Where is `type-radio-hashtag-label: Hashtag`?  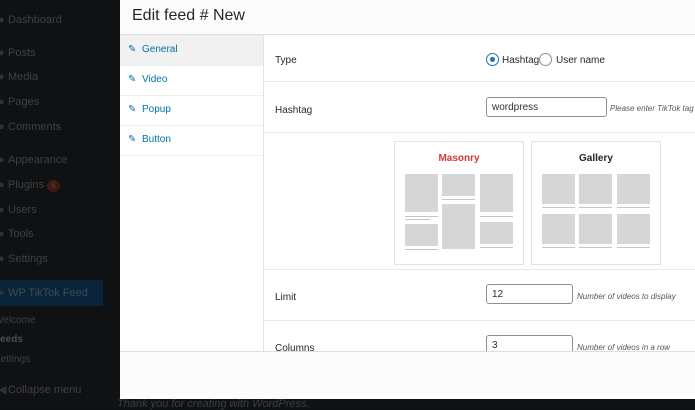 type-radio-hashtag-label: Hashtag is located at coordinates (521, 60).